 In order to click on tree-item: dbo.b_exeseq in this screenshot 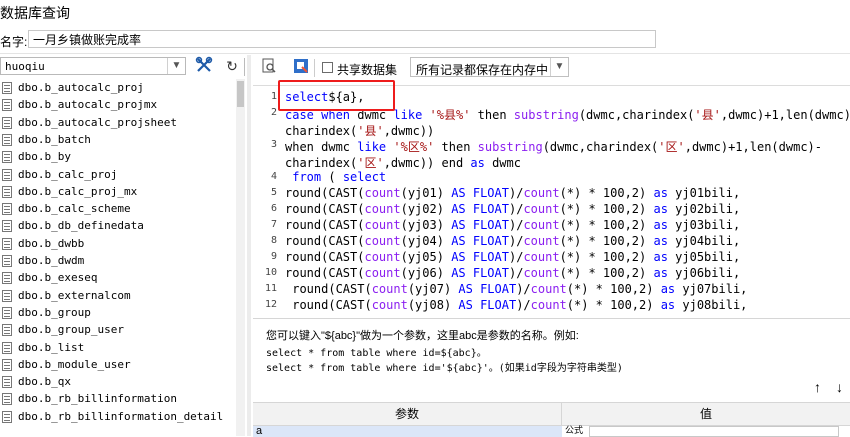, I will do `click(122, 278)`.